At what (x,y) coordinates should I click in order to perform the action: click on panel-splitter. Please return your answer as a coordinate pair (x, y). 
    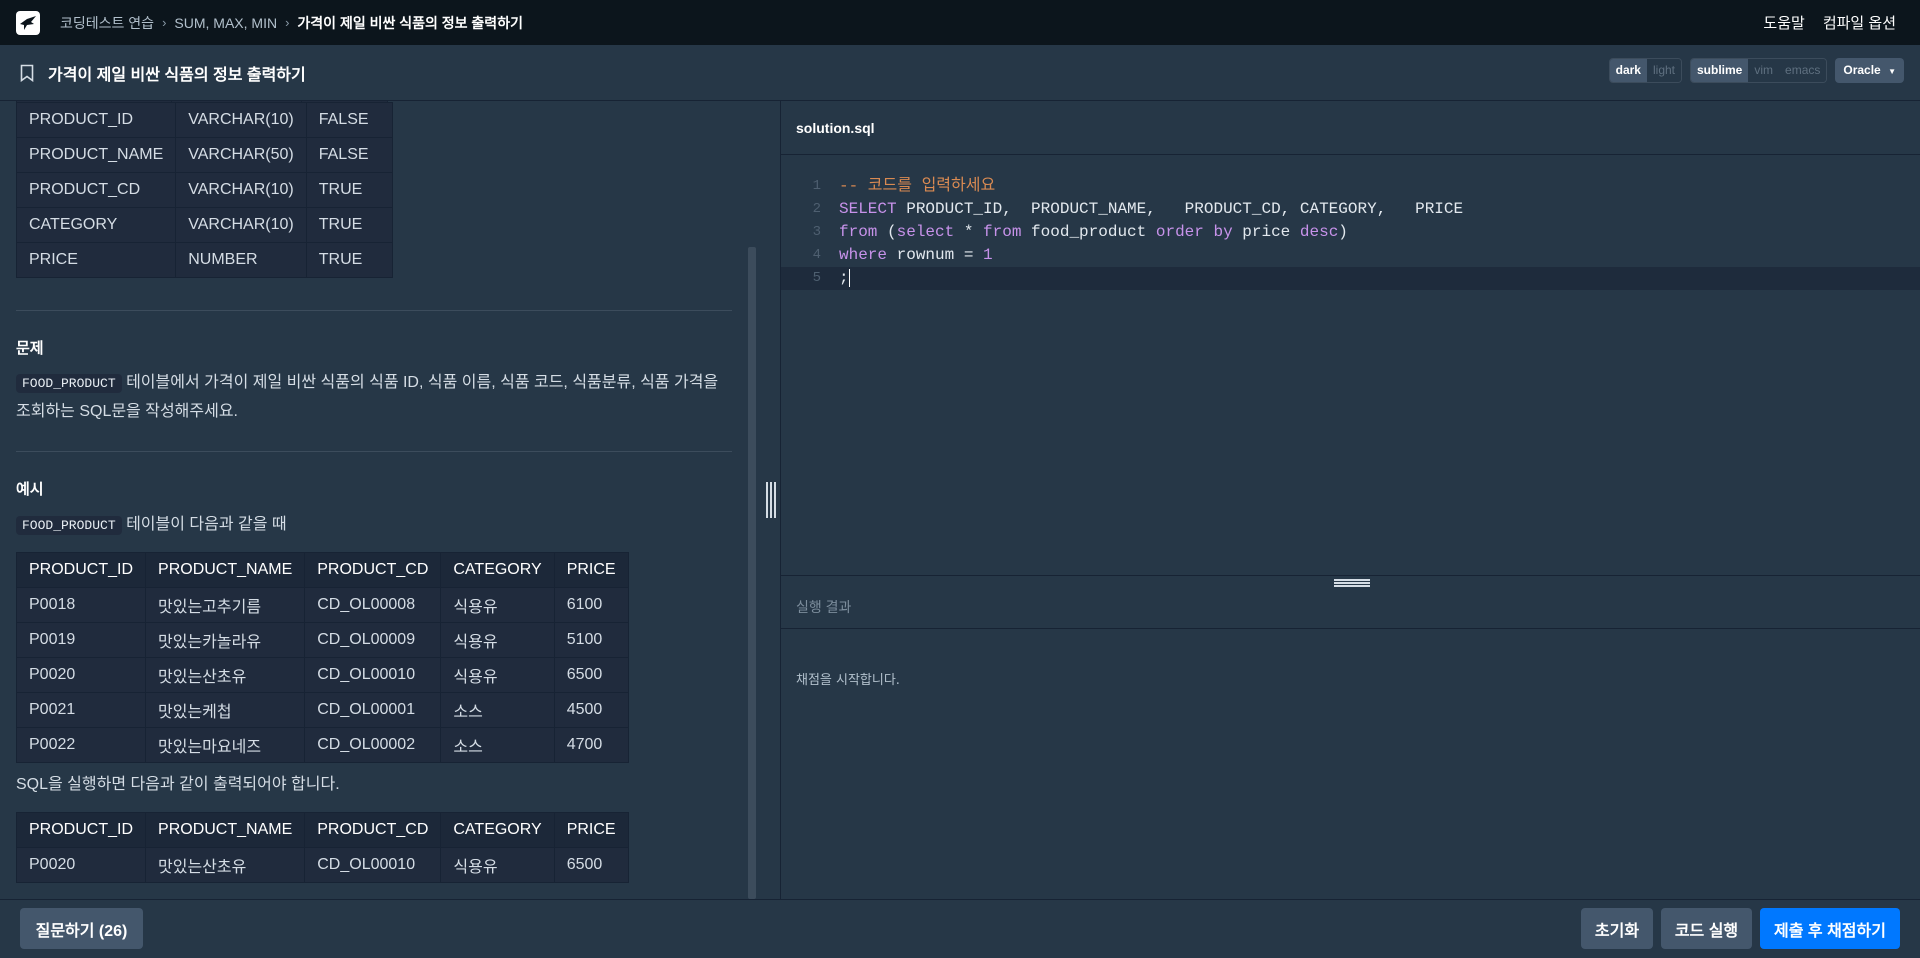
    Looking at the image, I should click on (772, 500).